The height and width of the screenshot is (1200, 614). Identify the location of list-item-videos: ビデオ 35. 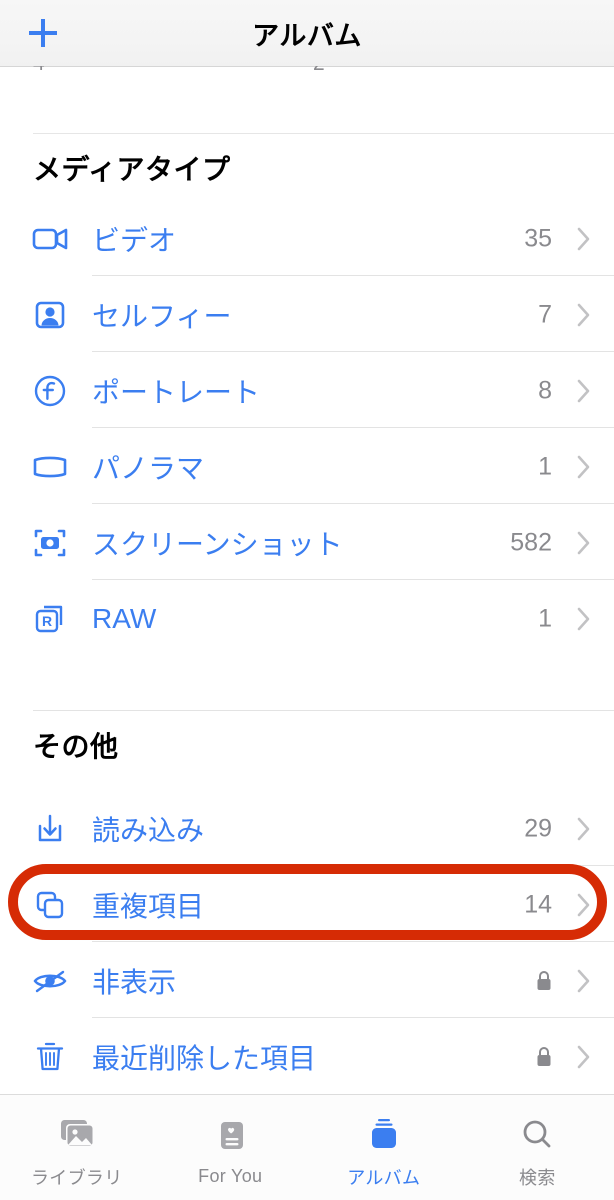
(307, 239).